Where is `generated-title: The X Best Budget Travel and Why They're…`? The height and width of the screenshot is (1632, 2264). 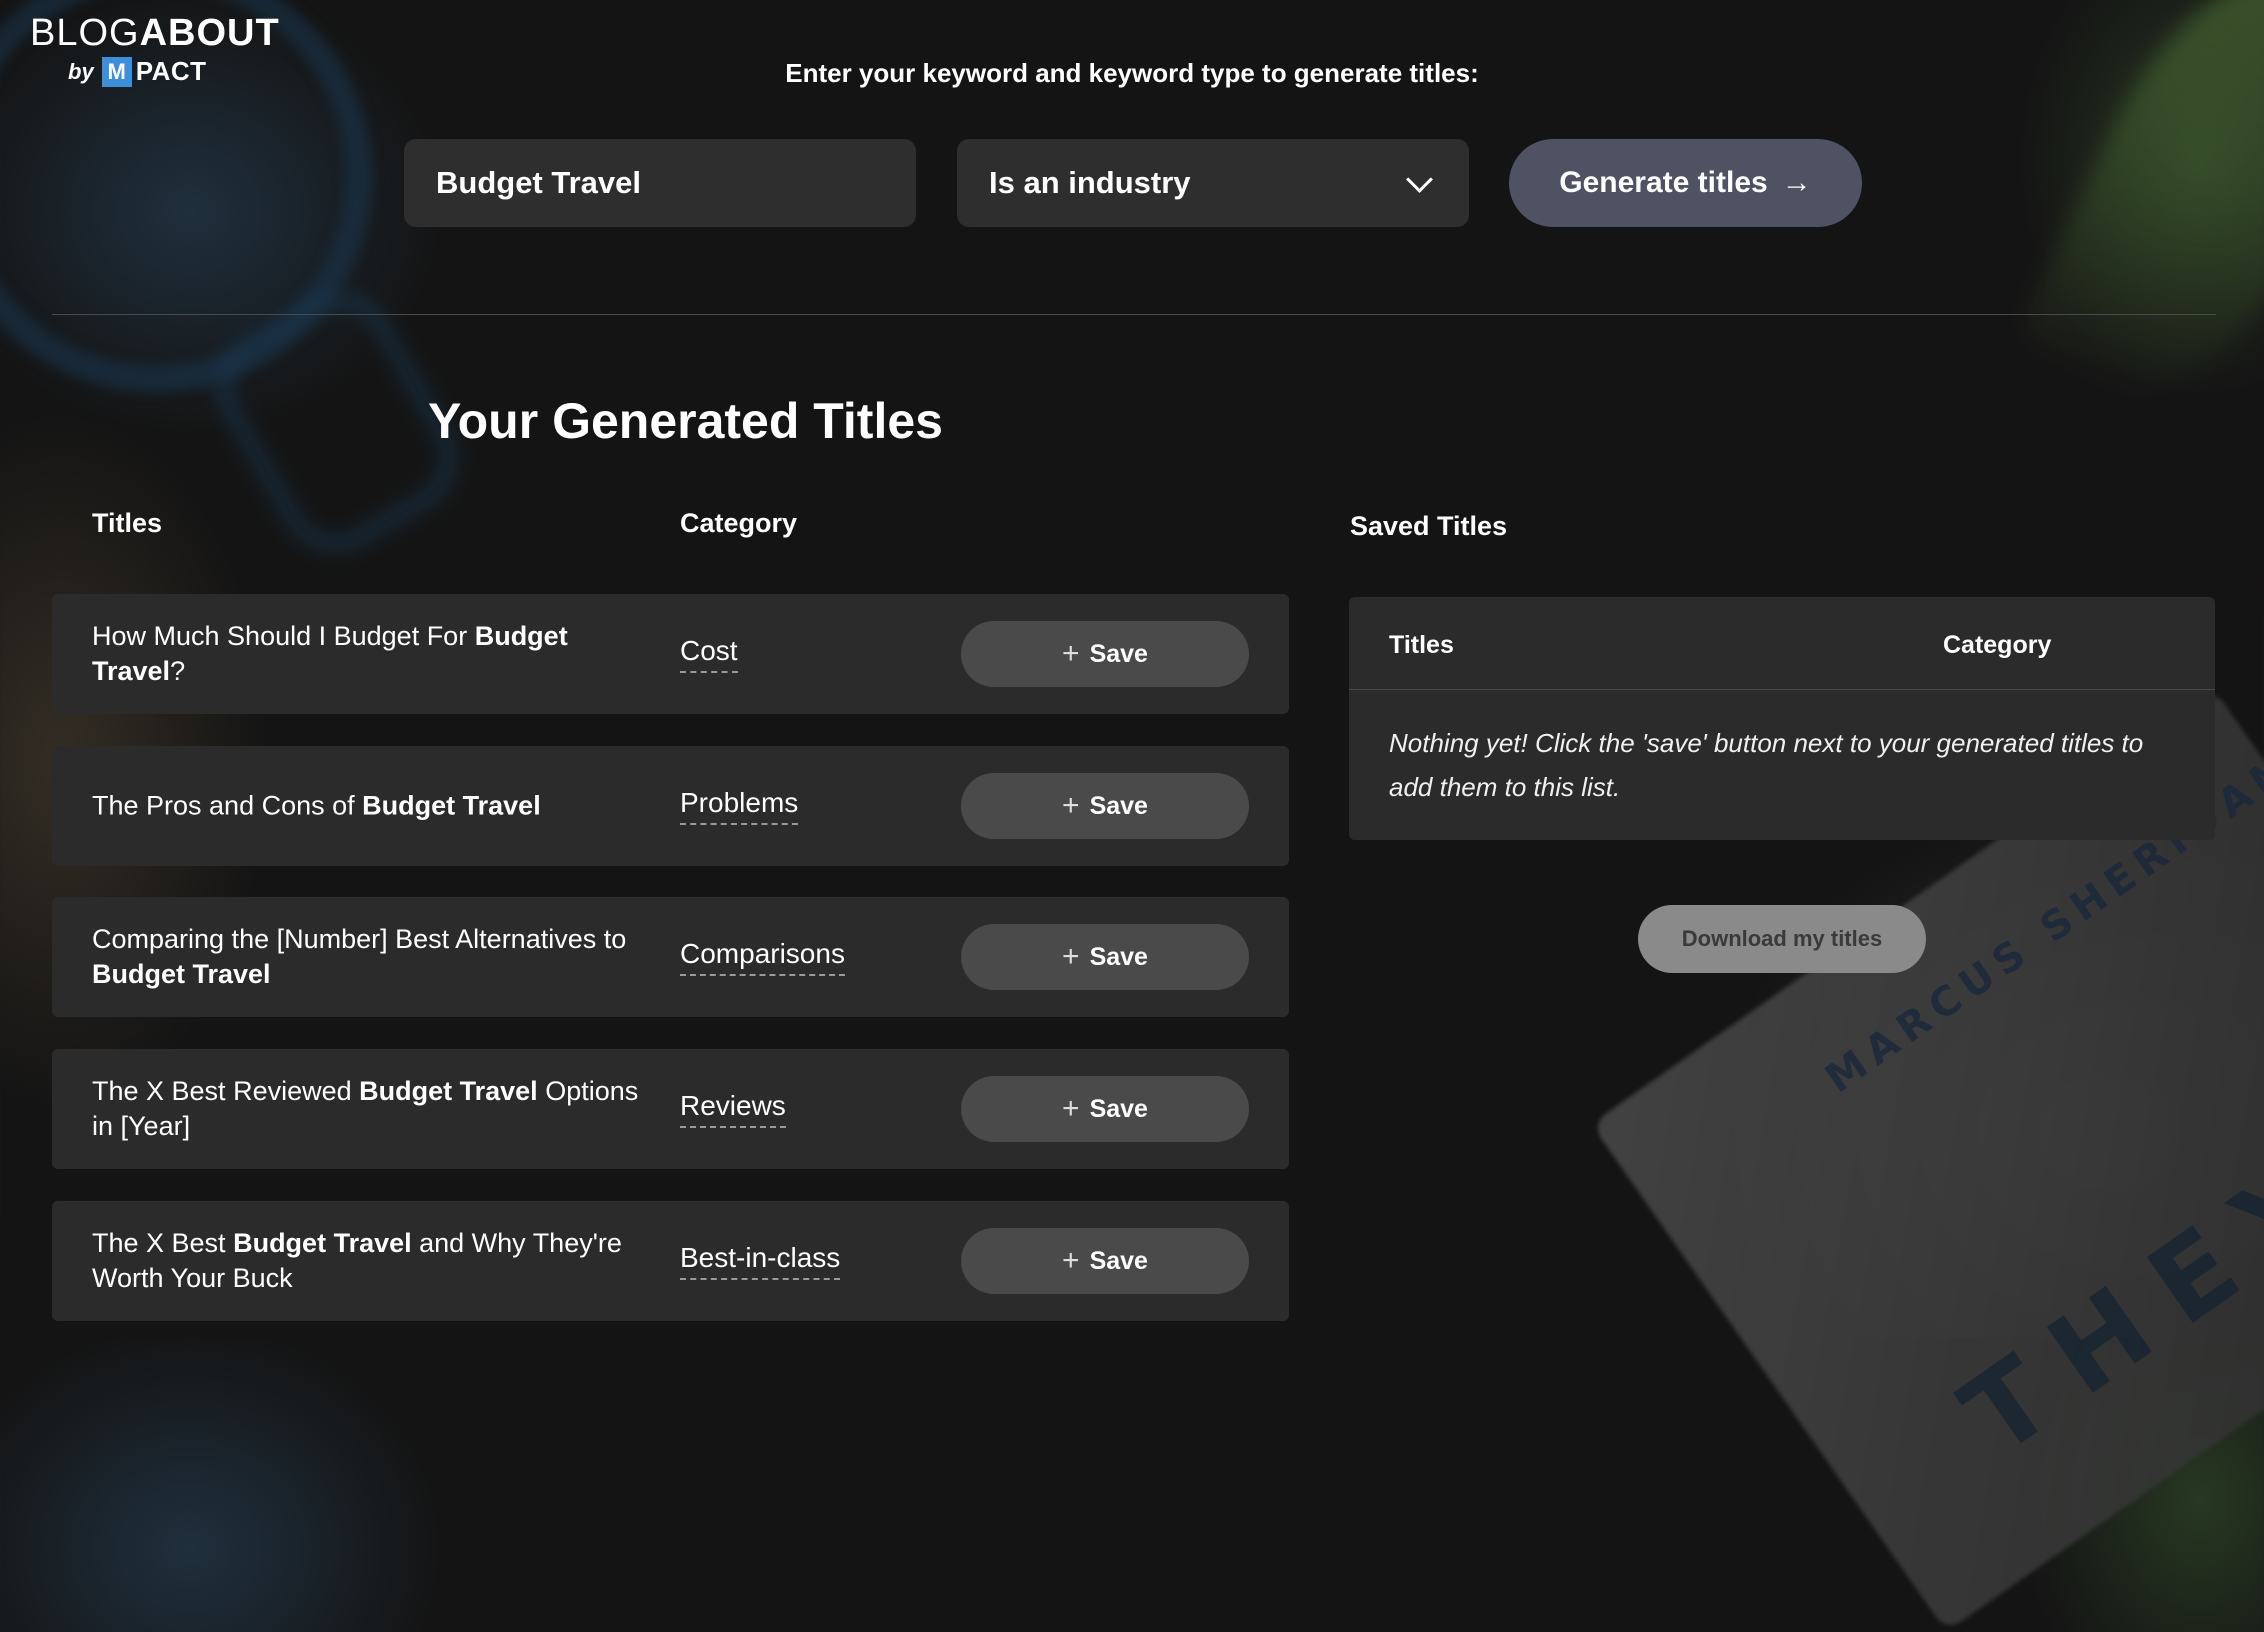 generated-title: The X Best Budget Travel and Why They're… is located at coordinates (357, 1260).